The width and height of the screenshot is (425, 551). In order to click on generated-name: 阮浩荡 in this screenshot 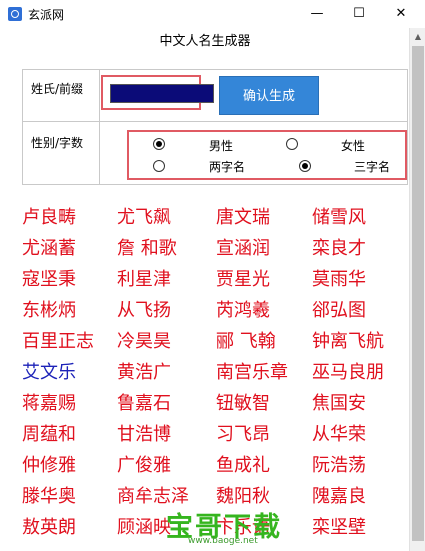, I will do `click(339, 465)`.